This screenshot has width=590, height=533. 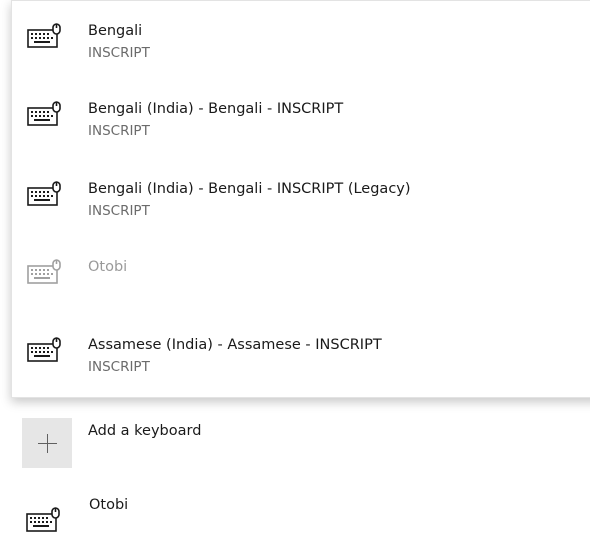 What do you see at coordinates (301, 37) in the screenshot?
I see `keyboard-option-bengali: Bengali INSCRIPT` at bounding box center [301, 37].